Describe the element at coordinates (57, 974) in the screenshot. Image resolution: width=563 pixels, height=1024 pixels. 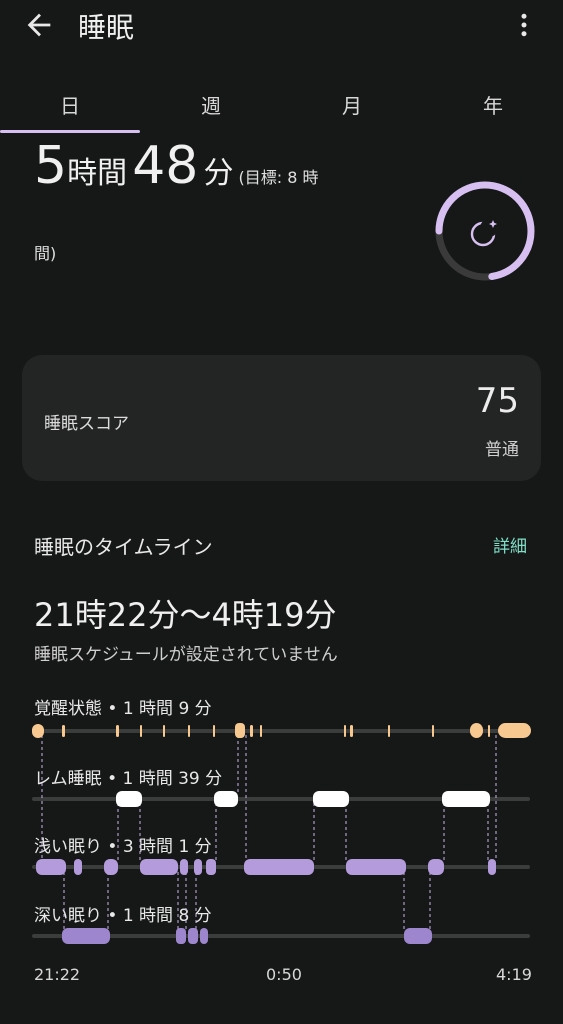
I see `axis-label-start: 21:22` at that location.